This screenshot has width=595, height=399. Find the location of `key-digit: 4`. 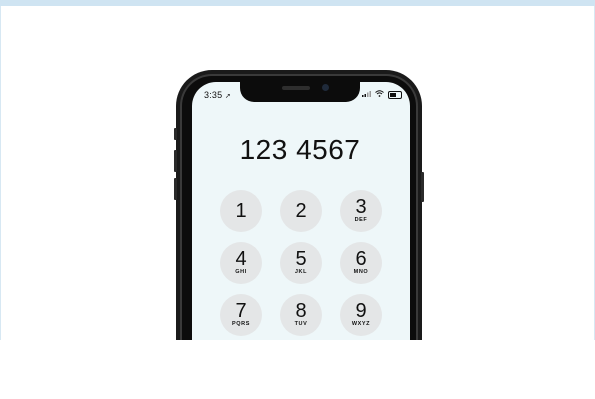

key-digit: 4 is located at coordinates (241, 259).